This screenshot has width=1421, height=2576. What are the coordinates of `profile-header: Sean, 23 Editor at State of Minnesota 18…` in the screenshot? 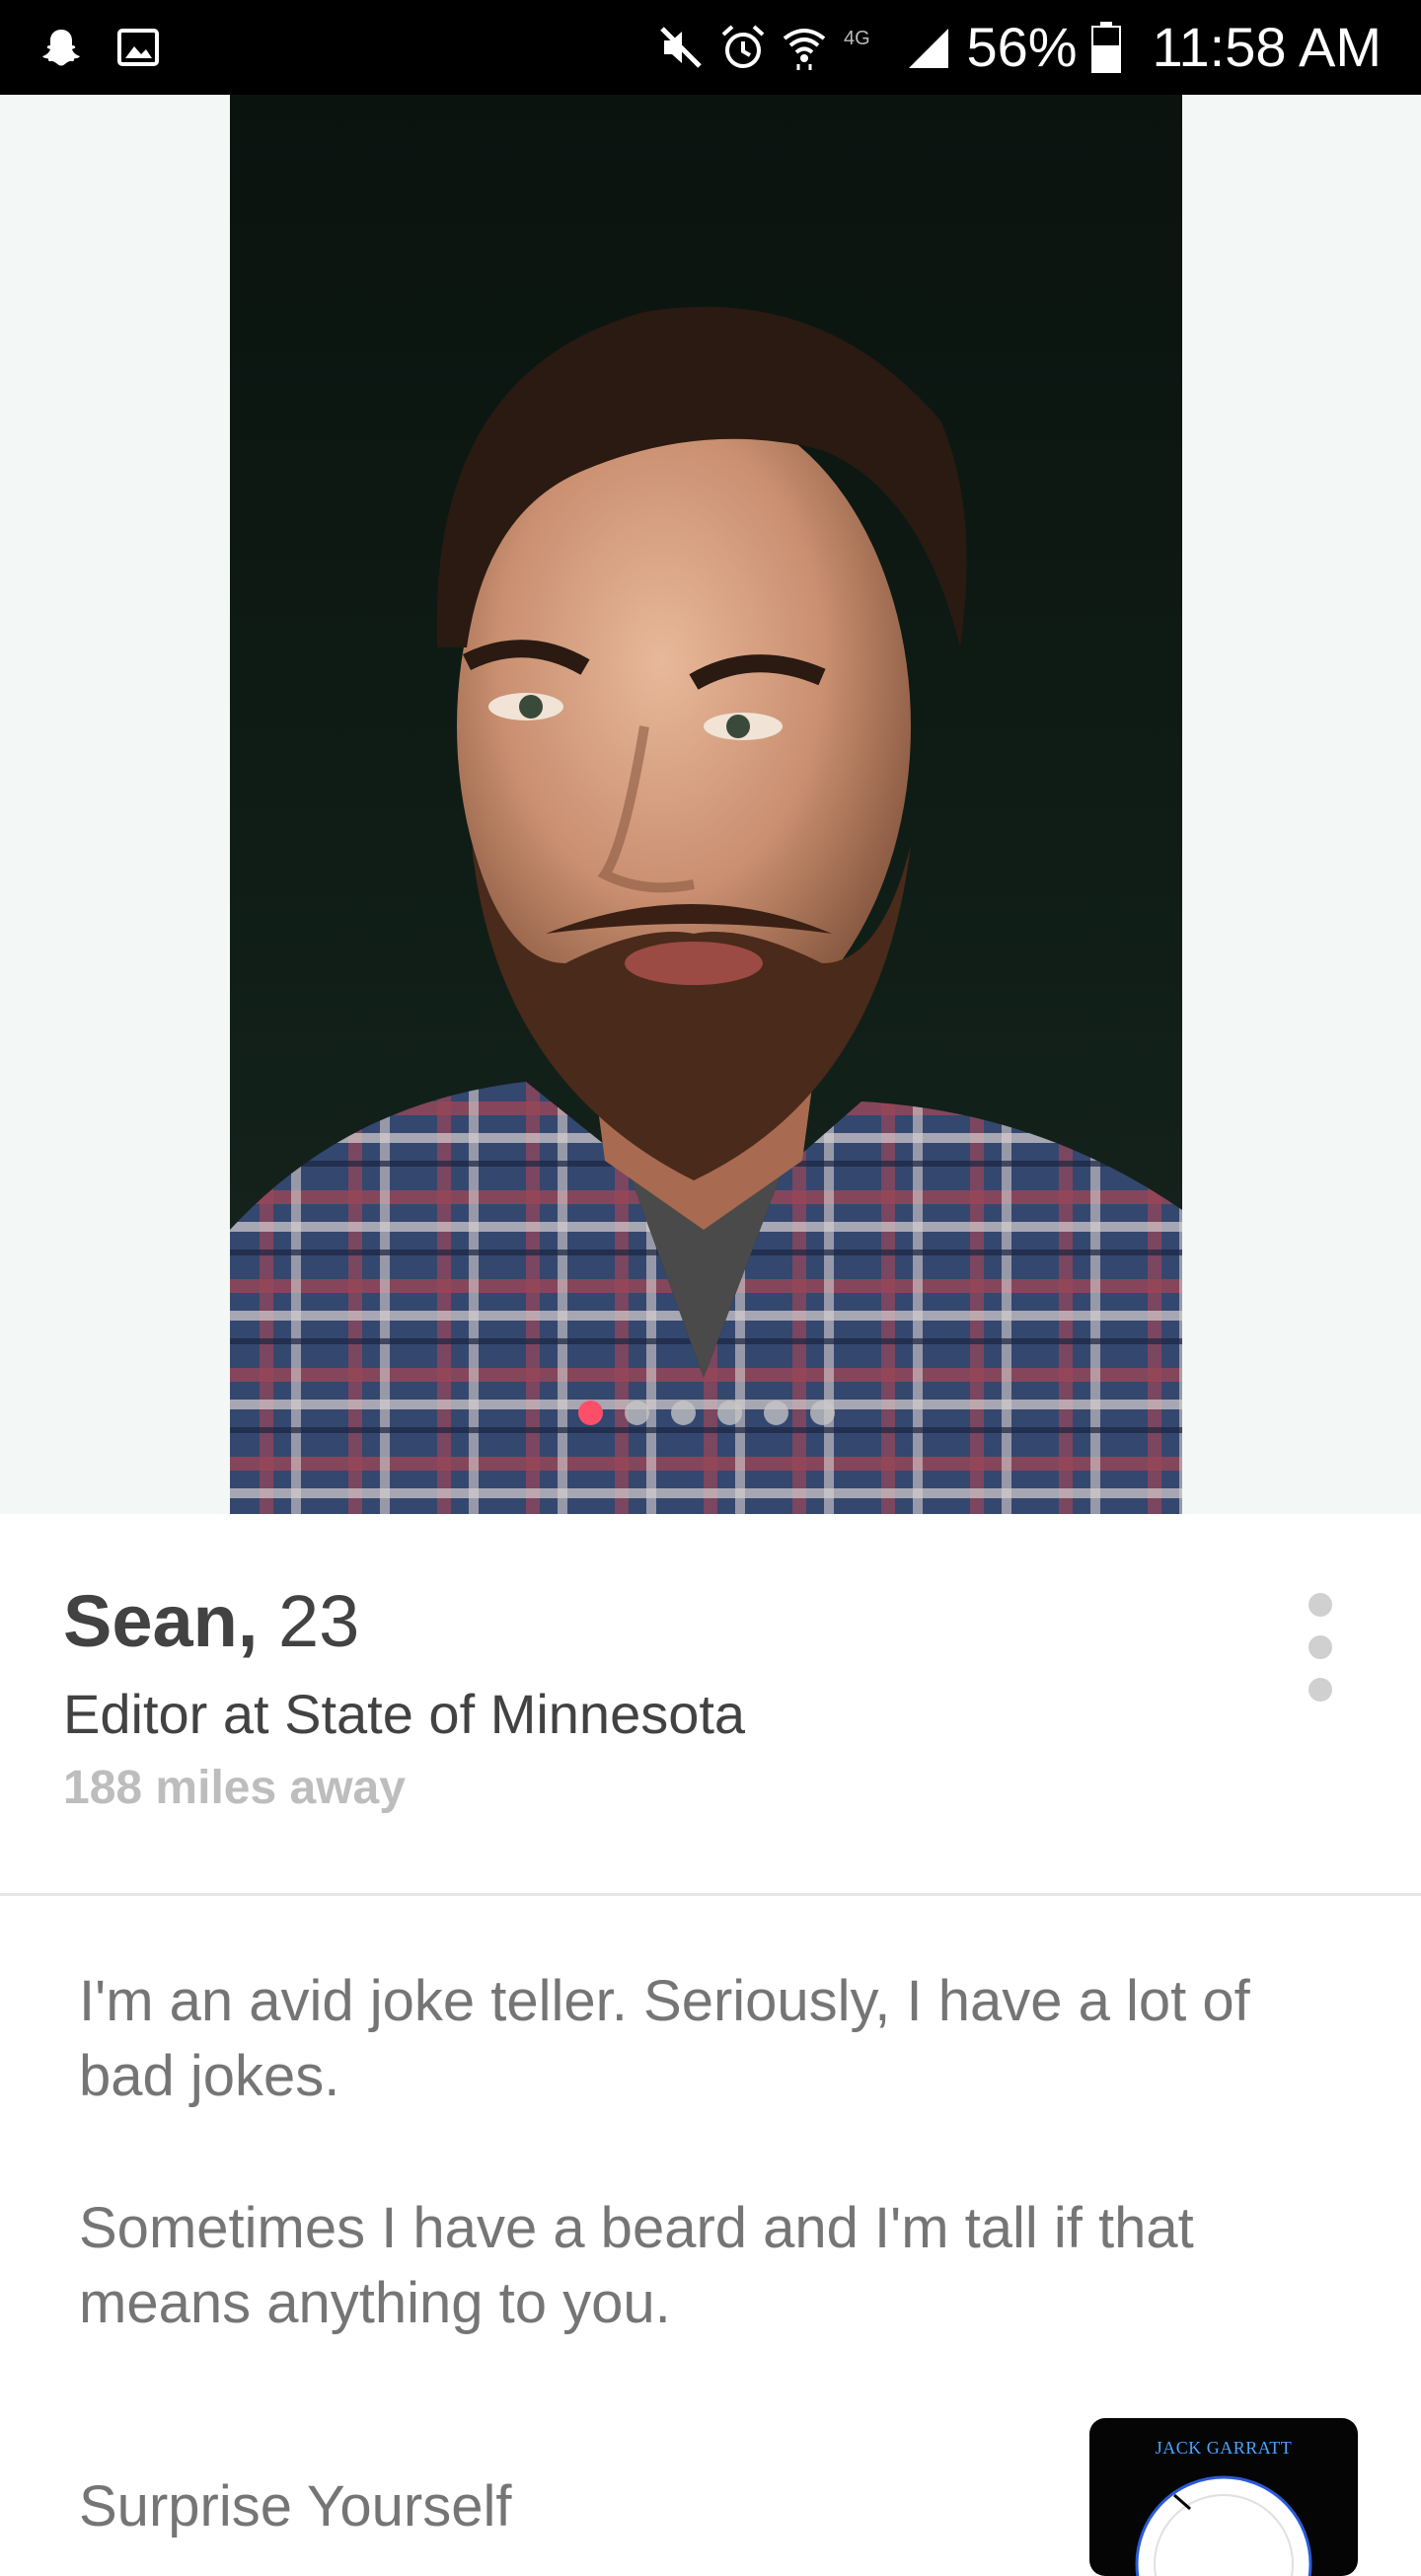 It's located at (710, 1705).